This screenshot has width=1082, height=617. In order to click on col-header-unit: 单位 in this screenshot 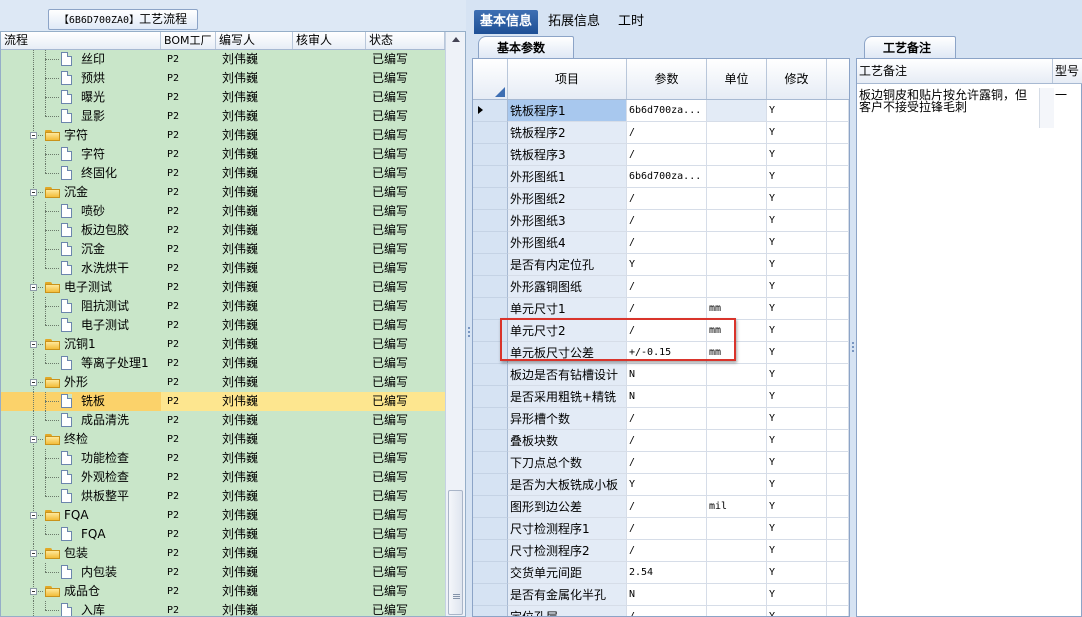, I will do `click(737, 79)`.